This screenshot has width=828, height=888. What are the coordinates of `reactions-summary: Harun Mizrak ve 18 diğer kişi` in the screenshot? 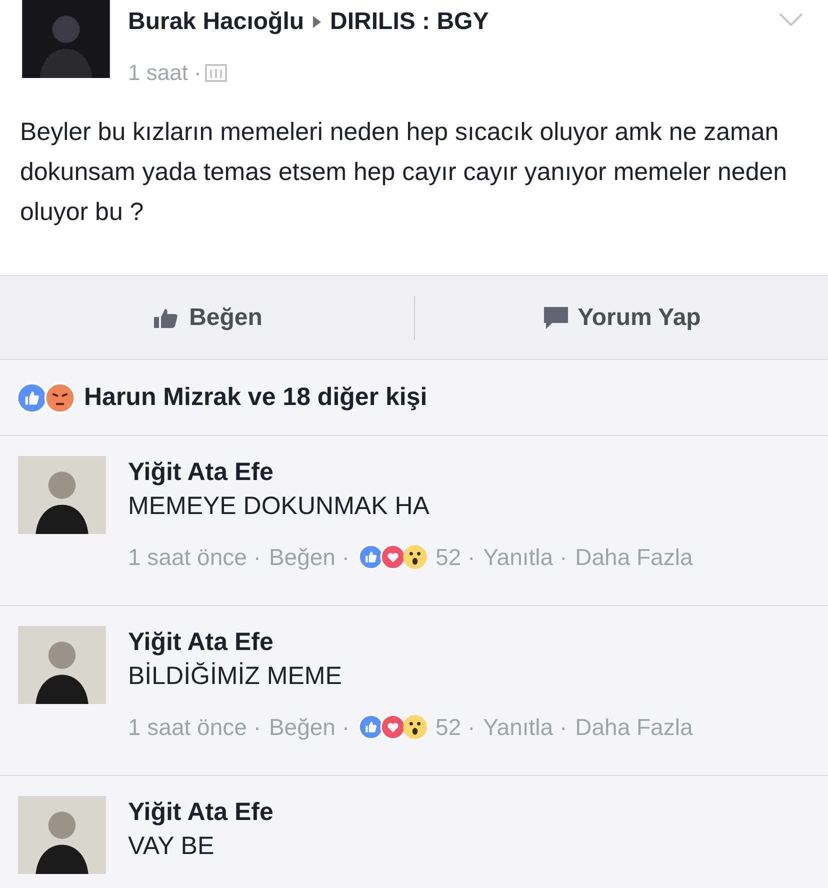 It's located at (256, 397).